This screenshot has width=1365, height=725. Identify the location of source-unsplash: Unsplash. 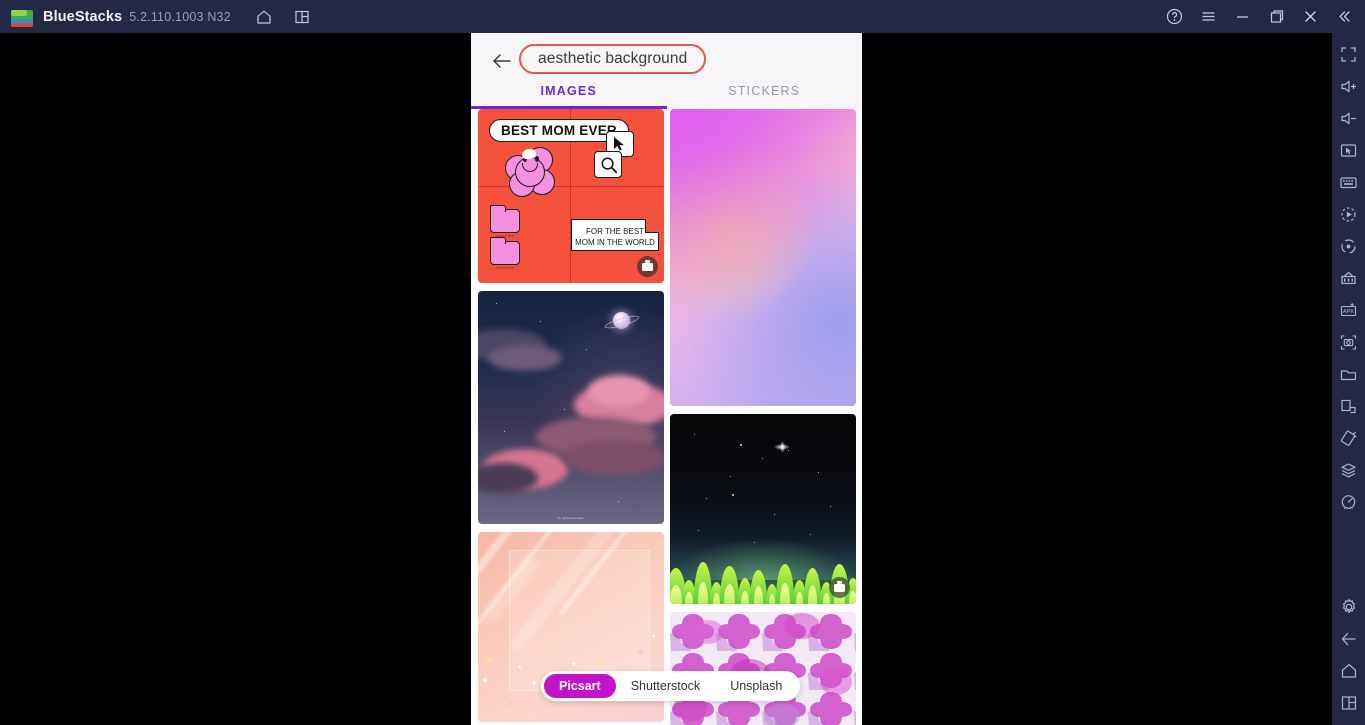
(756, 686).